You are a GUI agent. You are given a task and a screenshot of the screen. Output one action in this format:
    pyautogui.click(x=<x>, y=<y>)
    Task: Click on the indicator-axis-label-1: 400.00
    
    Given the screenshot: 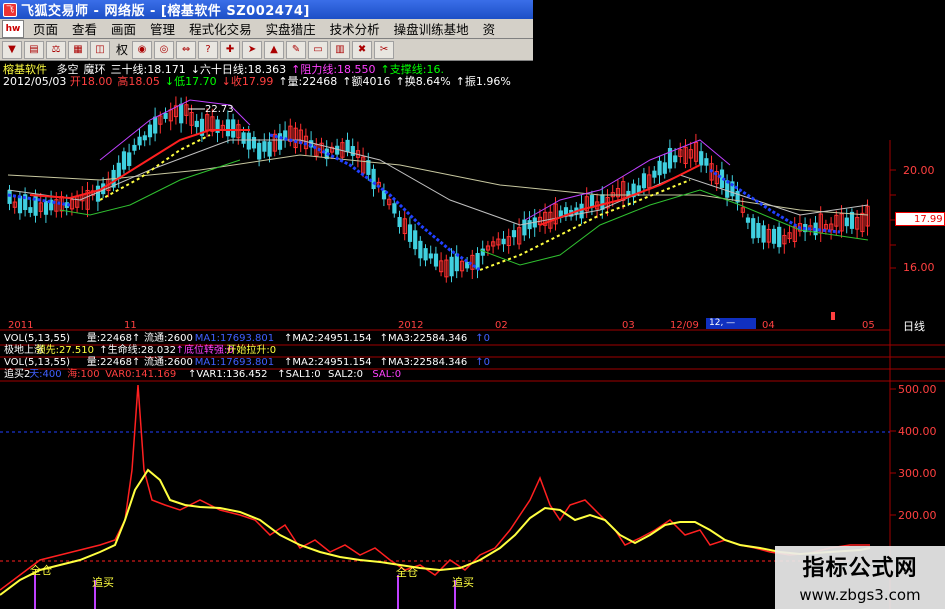 What is the action you would take?
    pyautogui.click(x=917, y=431)
    